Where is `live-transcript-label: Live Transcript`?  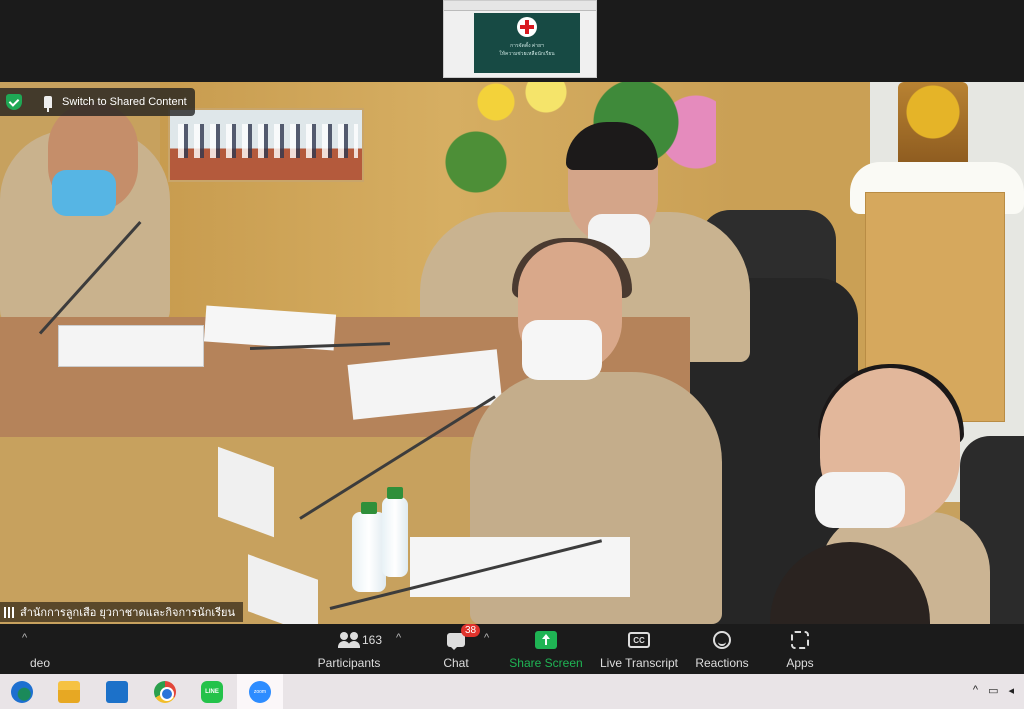
live-transcript-label: Live Transcript is located at coordinates (639, 663).